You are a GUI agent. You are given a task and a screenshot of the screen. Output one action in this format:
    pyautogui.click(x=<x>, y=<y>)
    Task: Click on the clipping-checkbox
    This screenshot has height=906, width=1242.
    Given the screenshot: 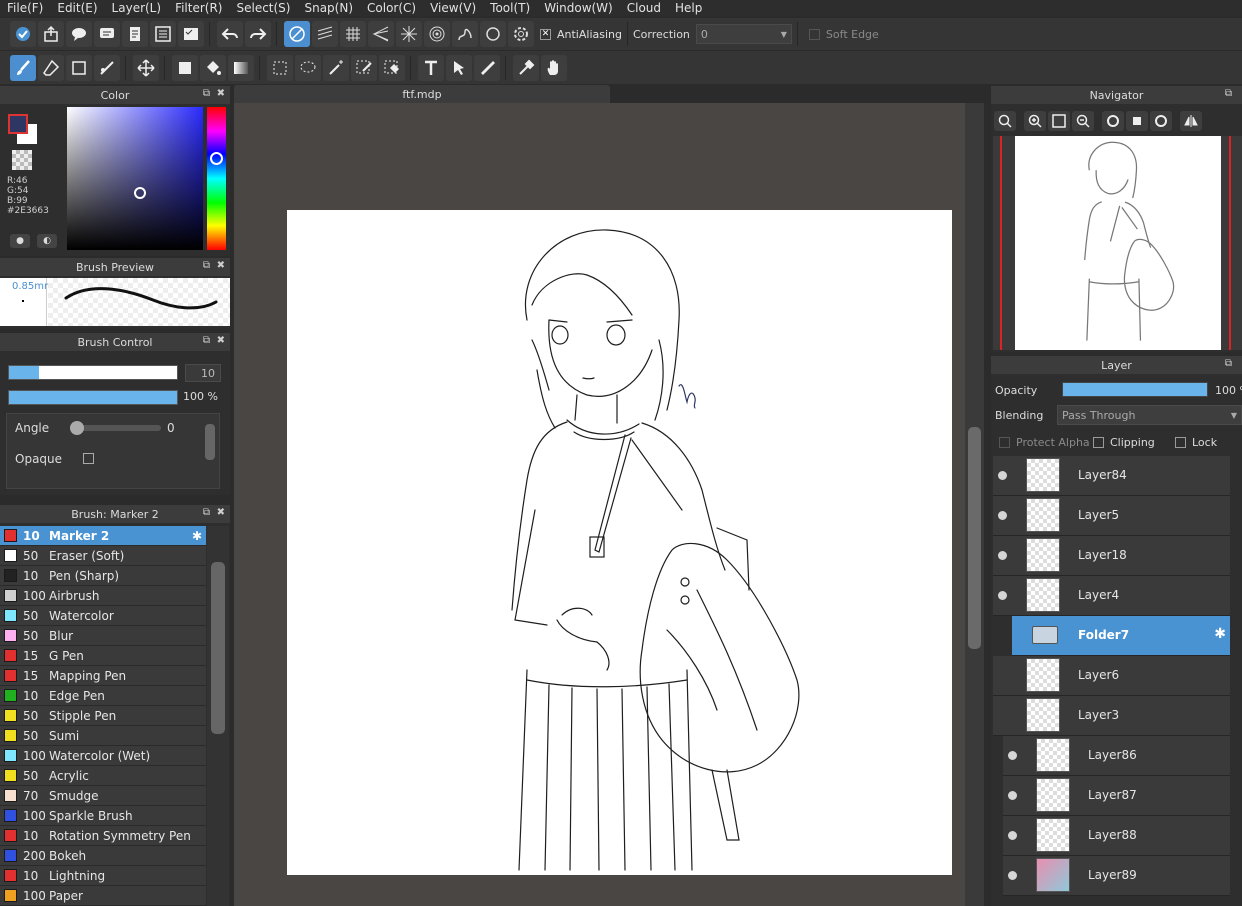 What is the action you would take?
    pyautogui.click(x=1098, y=442)
    